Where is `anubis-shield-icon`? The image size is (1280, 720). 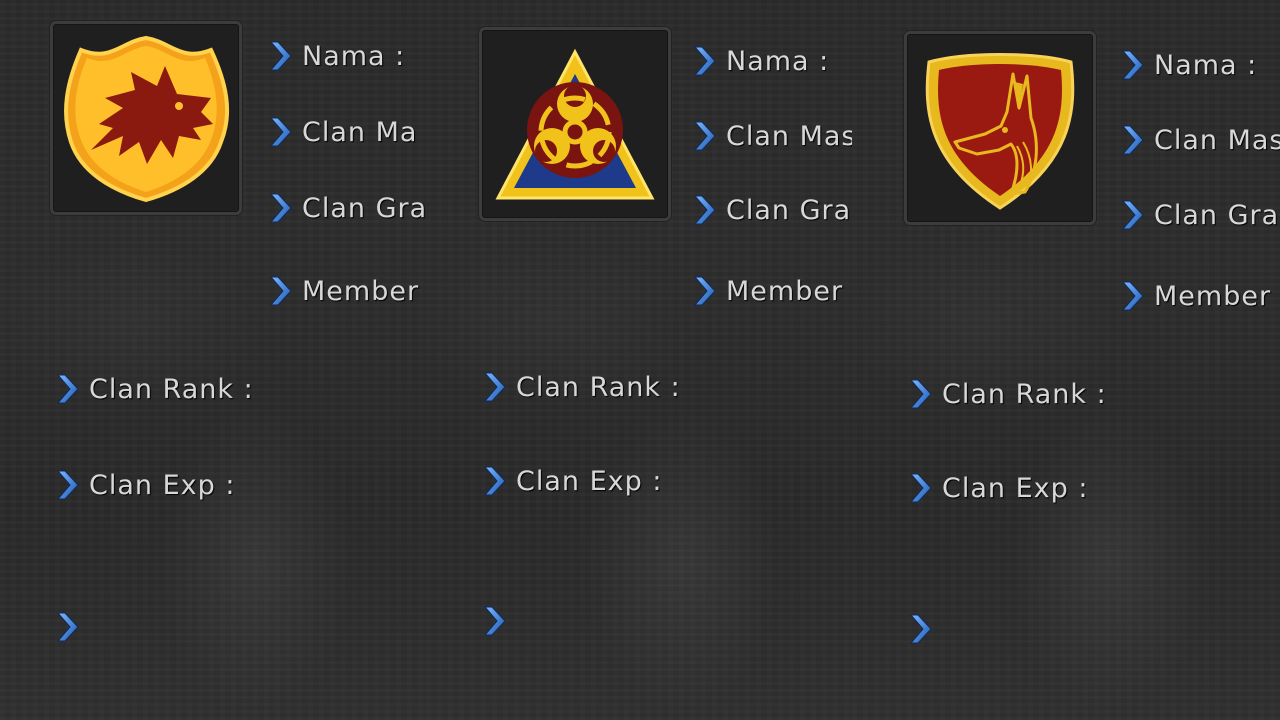
anubis-shield-icon is located at coordinates (1000, 131).